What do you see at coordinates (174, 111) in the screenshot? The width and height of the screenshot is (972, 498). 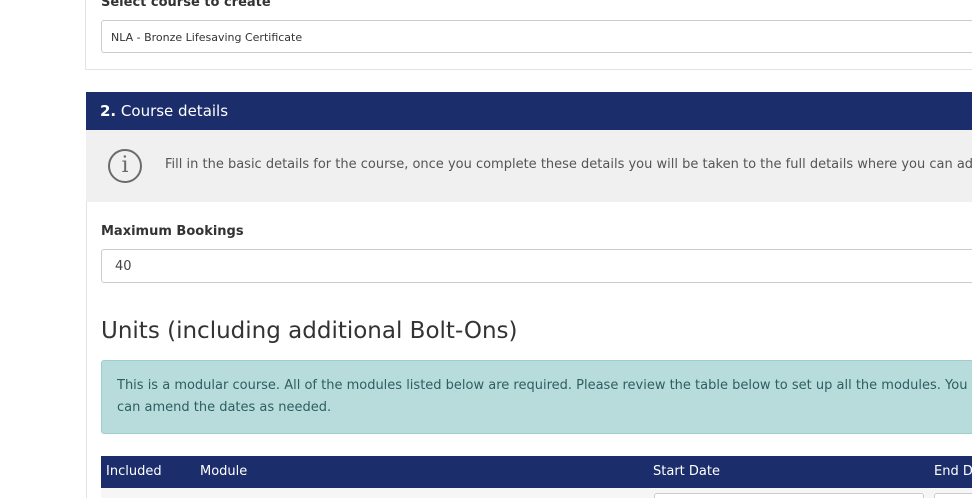 I see `section-title: Course details` at bounding box center [174, 111].